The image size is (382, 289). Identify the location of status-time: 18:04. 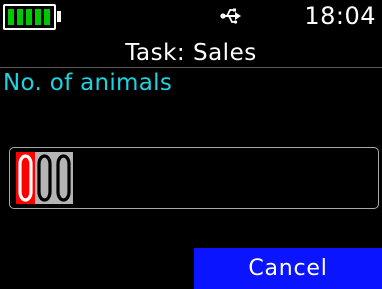
(340, 16).